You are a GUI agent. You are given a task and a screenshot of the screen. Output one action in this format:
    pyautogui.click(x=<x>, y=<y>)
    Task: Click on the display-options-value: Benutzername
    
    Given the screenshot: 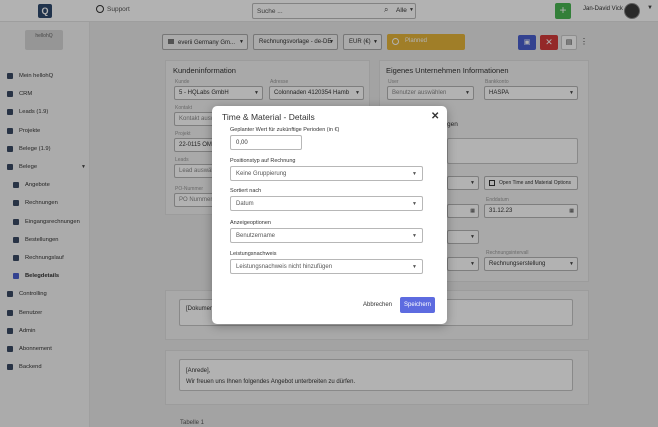 What is the action you would take?
    pyautogui.click(x=256, y=236)
    